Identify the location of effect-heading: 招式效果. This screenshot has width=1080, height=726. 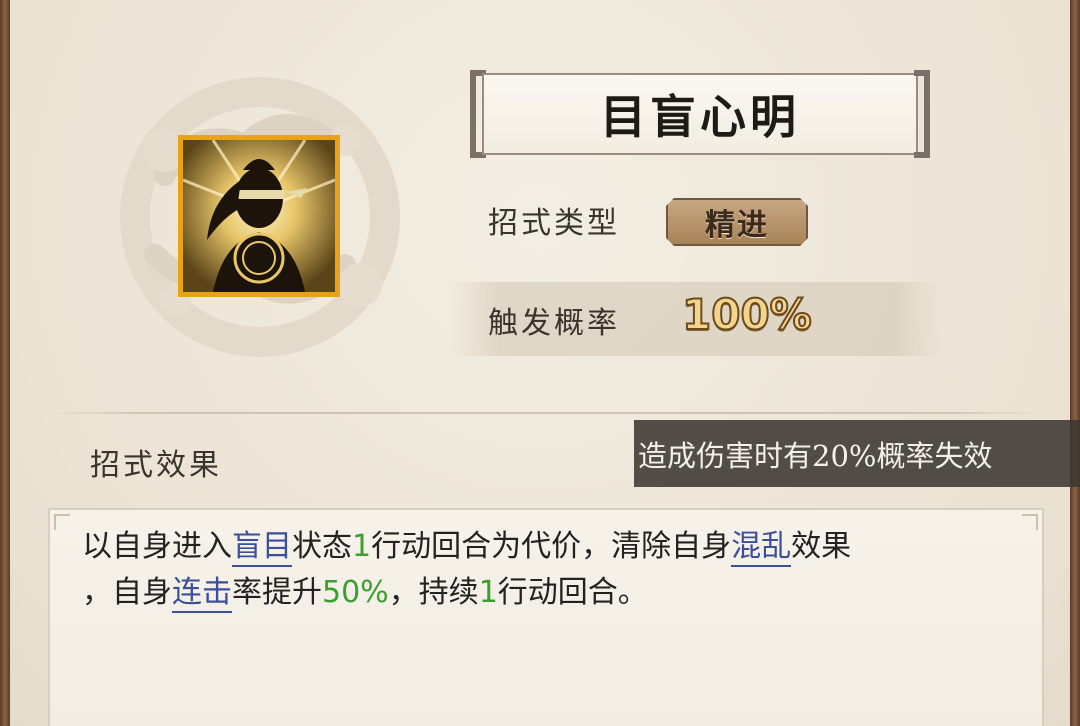
(156, 465).